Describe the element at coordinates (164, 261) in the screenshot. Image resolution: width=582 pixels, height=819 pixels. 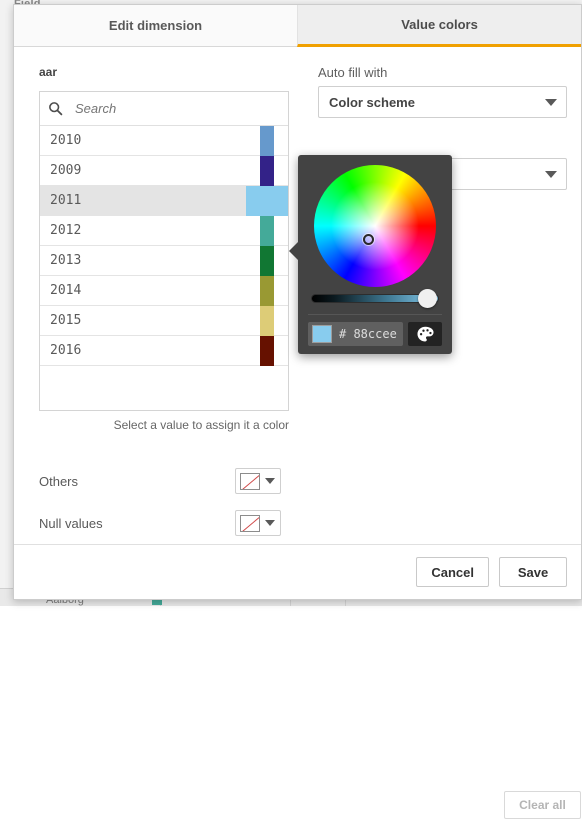
I see `list-item: 2013` at that location.